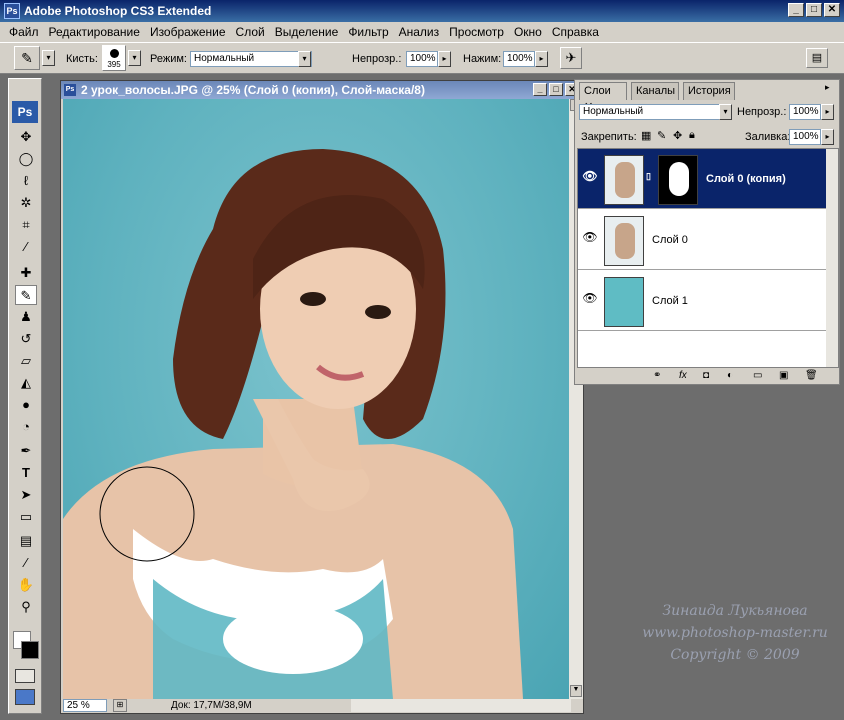 This screenshot has height=720, width=844. I want to click on new-layer-icon: ▣, so click(783, 375).